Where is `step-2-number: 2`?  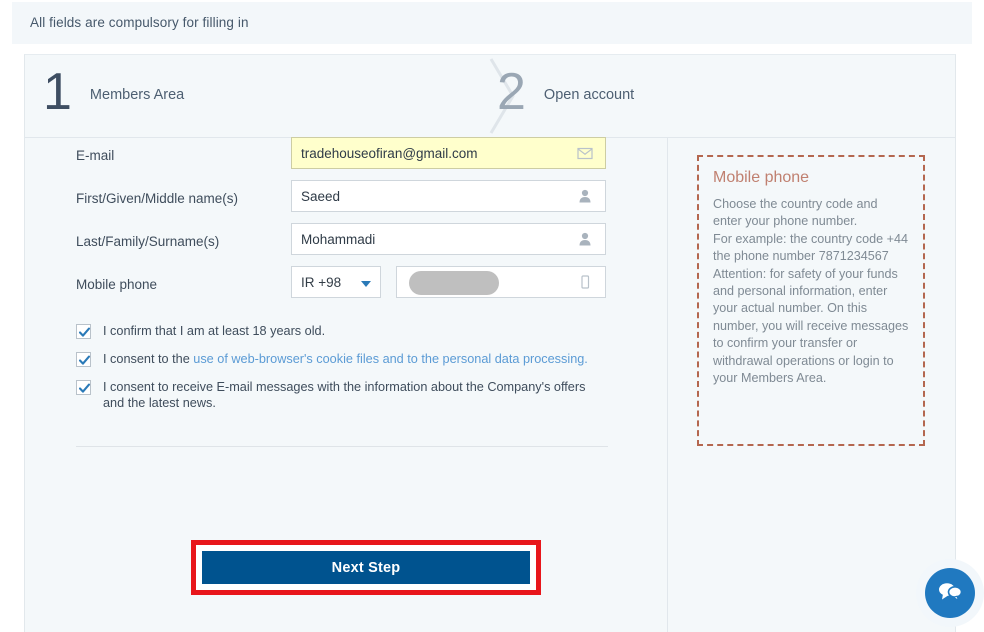 step-2-number: 2 is located at coordinates (511, 92).